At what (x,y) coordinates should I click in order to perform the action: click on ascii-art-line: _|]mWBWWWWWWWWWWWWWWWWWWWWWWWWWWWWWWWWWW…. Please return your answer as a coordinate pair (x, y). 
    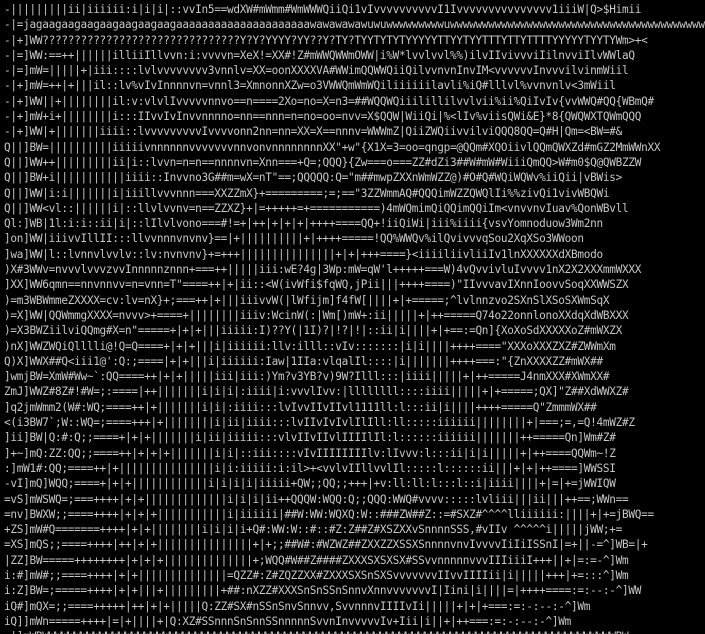
    Looking at the image, I should click on (354, 631).